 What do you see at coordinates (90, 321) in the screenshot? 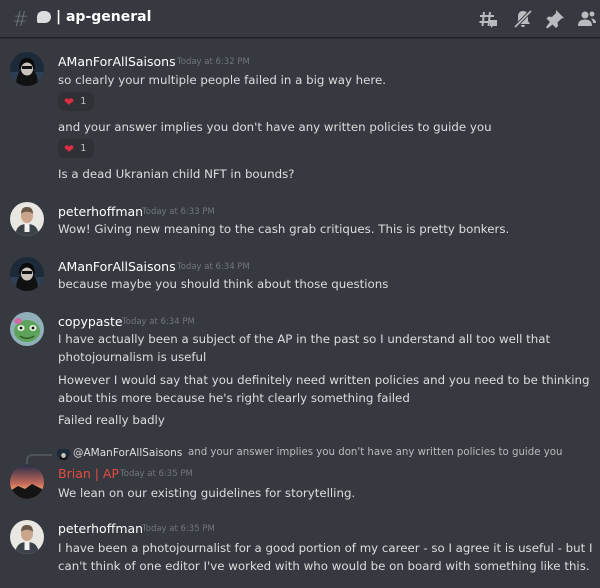
I see `message-author: copypaste` at bounding box center [90, 321].